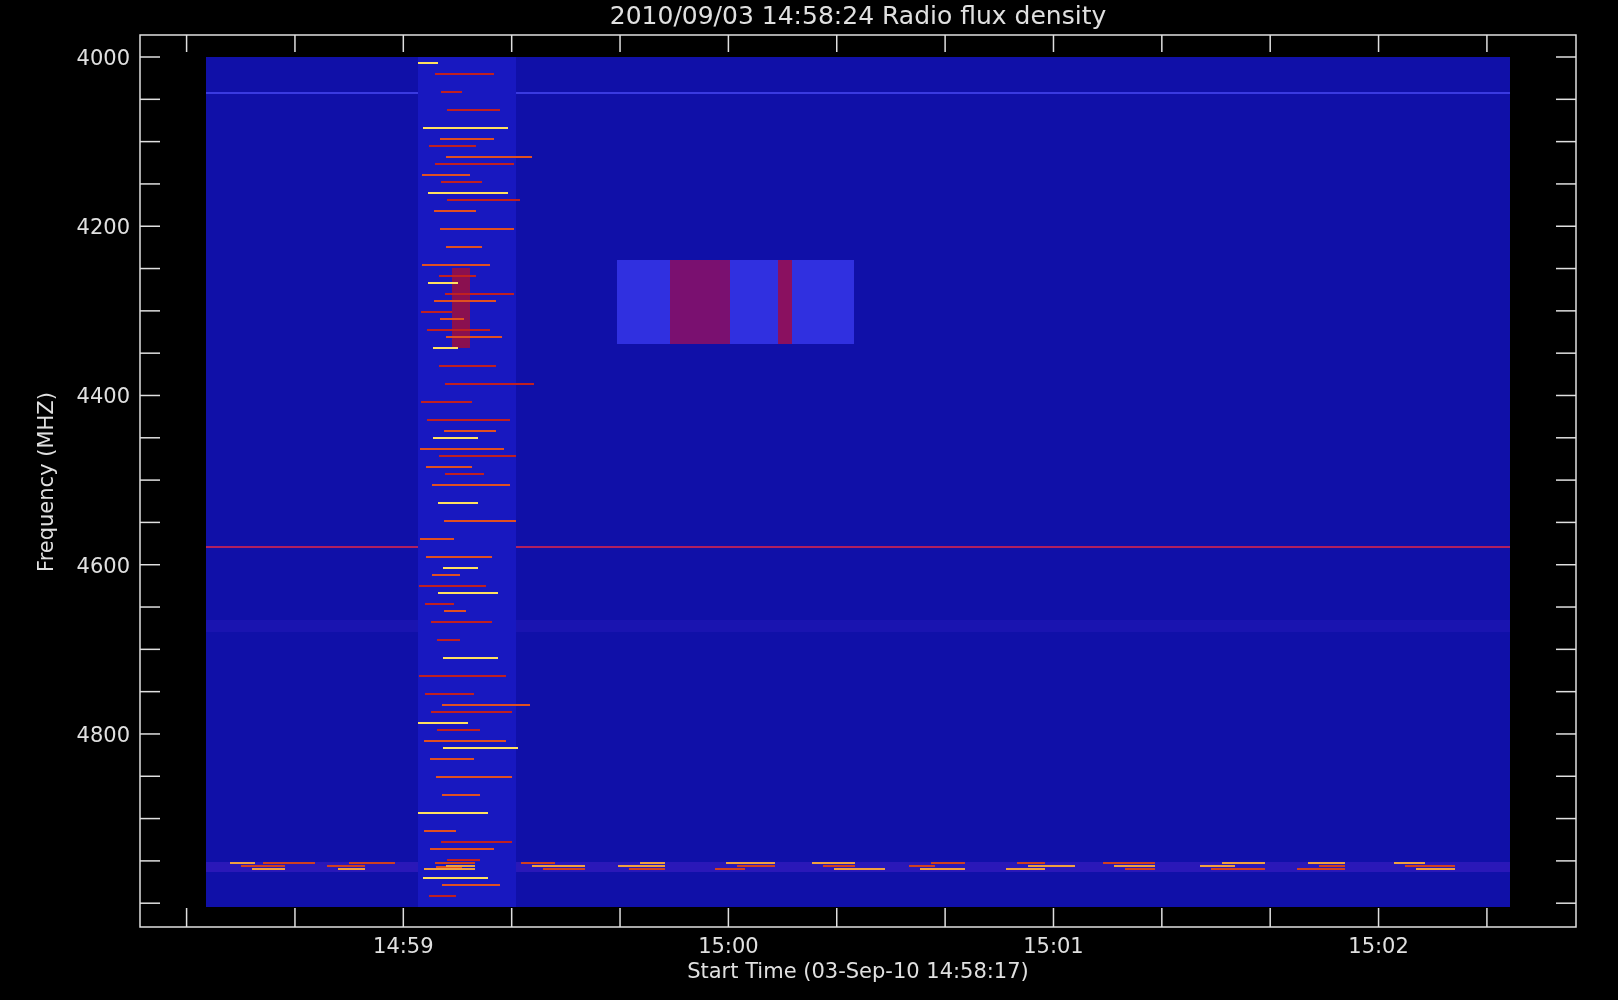 This screenshot has width=1618, height=1000. I want to click on y-tick-label: 4000, so click(103, 58).